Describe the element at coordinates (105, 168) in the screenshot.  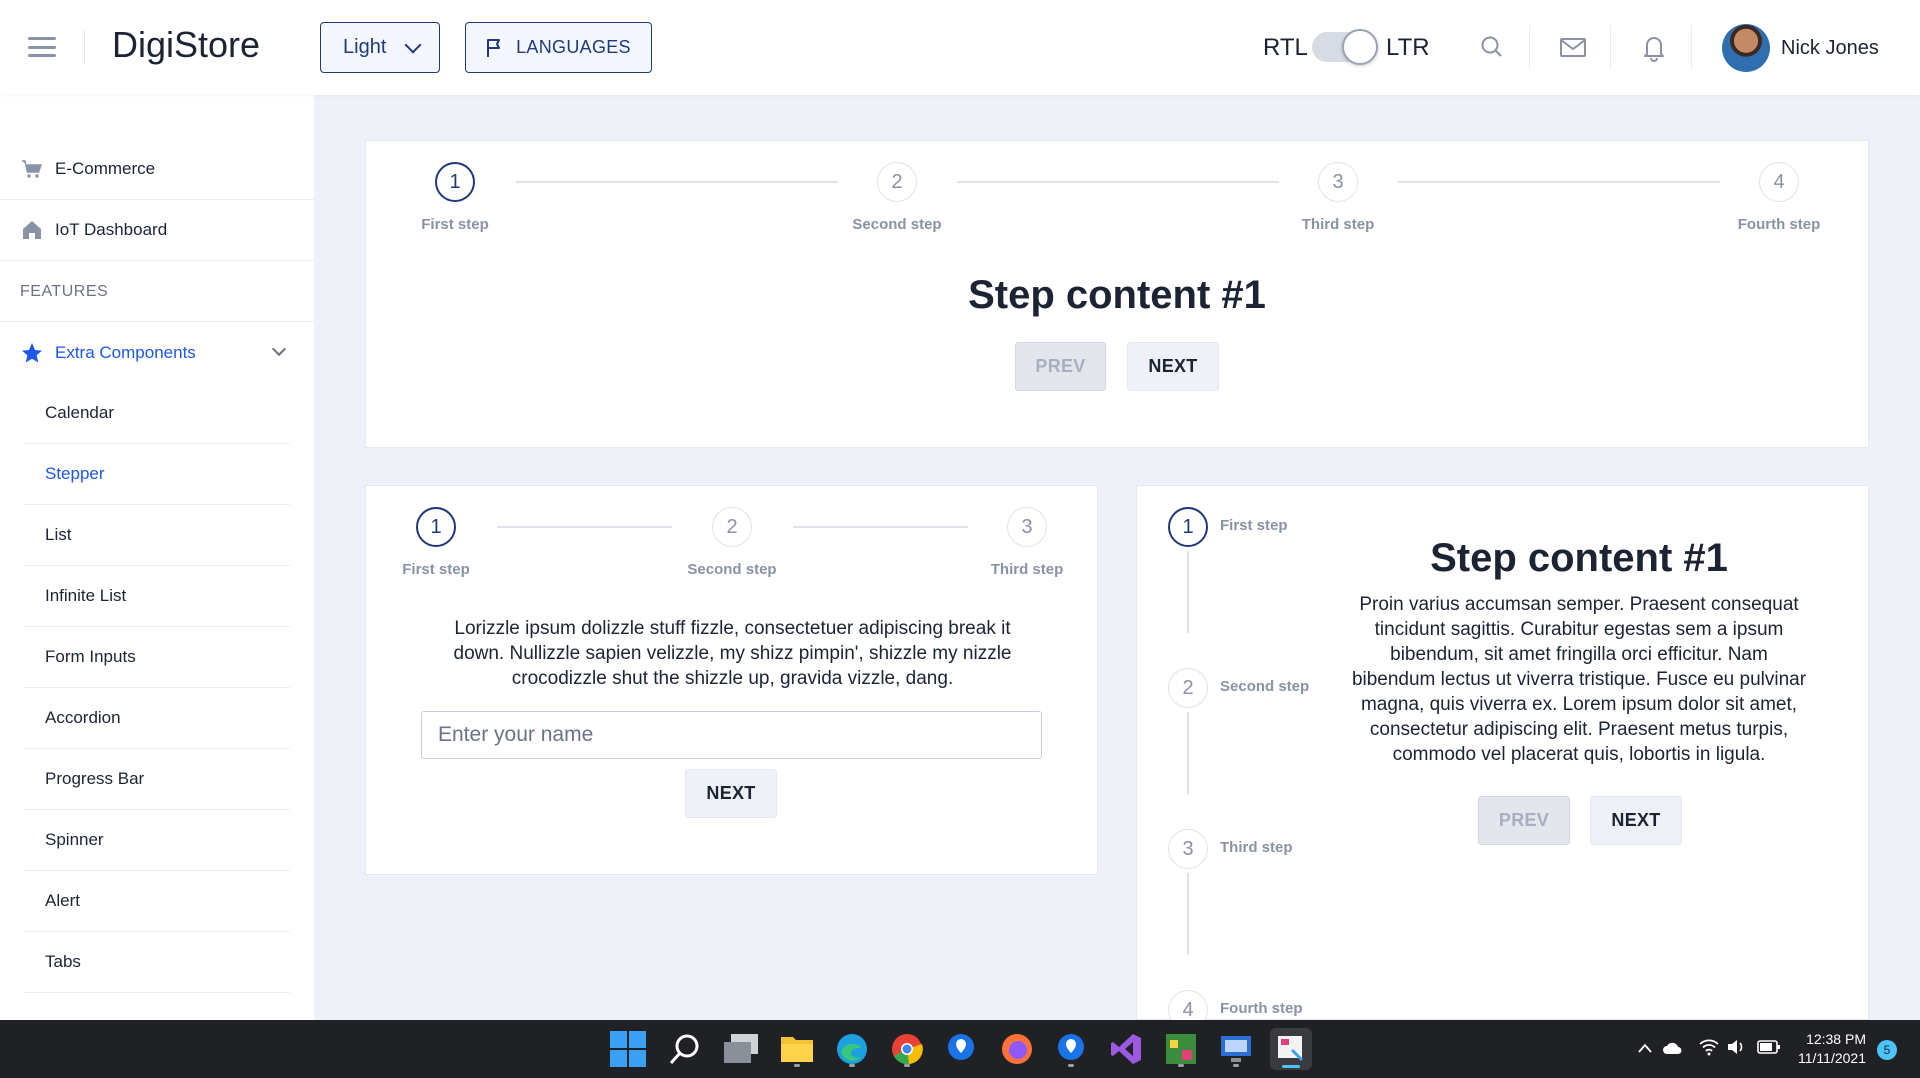
I see `sidebar-item-label: E-Commerce` at that location.